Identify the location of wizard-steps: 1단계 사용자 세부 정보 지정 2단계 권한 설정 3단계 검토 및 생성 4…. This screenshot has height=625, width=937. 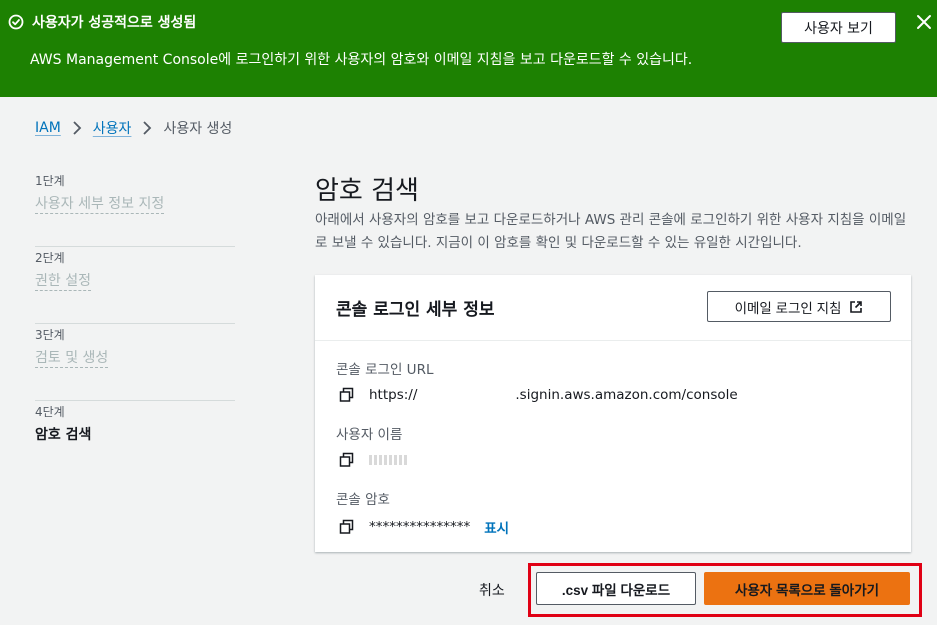
(135, 324).